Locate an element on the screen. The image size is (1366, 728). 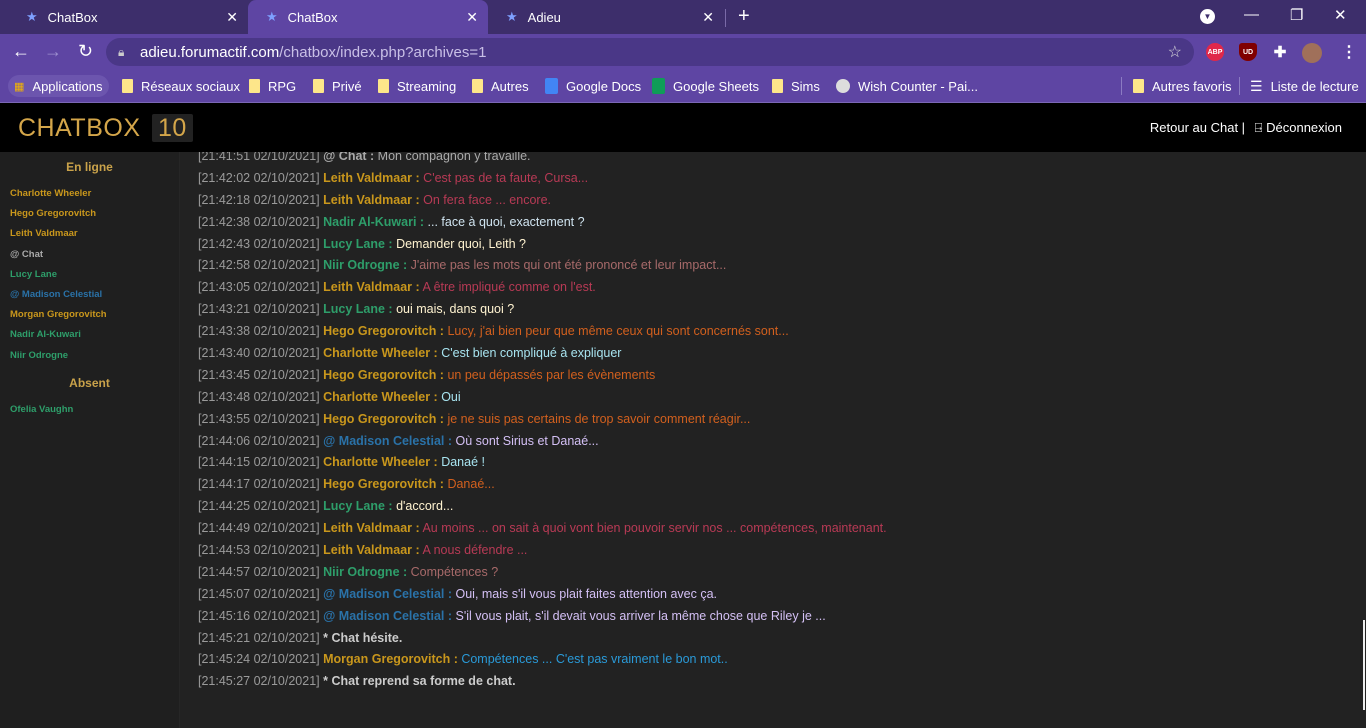
bookmark-sims: Sims is located at coordinates (796, 86).